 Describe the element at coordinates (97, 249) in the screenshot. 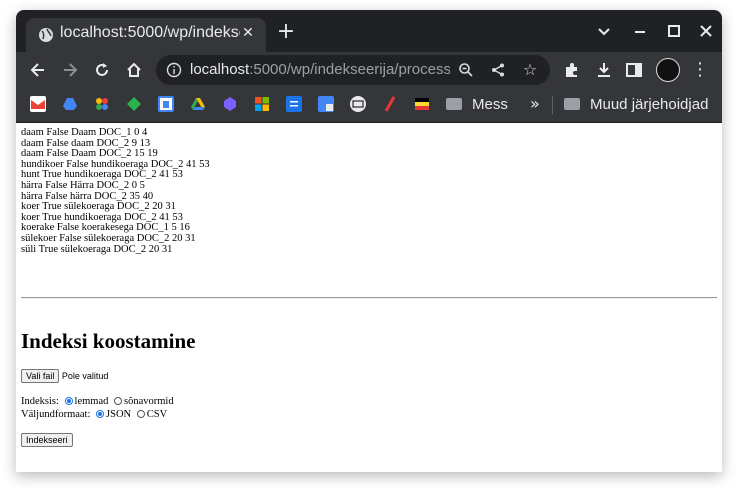

I see `result-line: süli True sülekoeraga DOC_2 20 31` at that location.